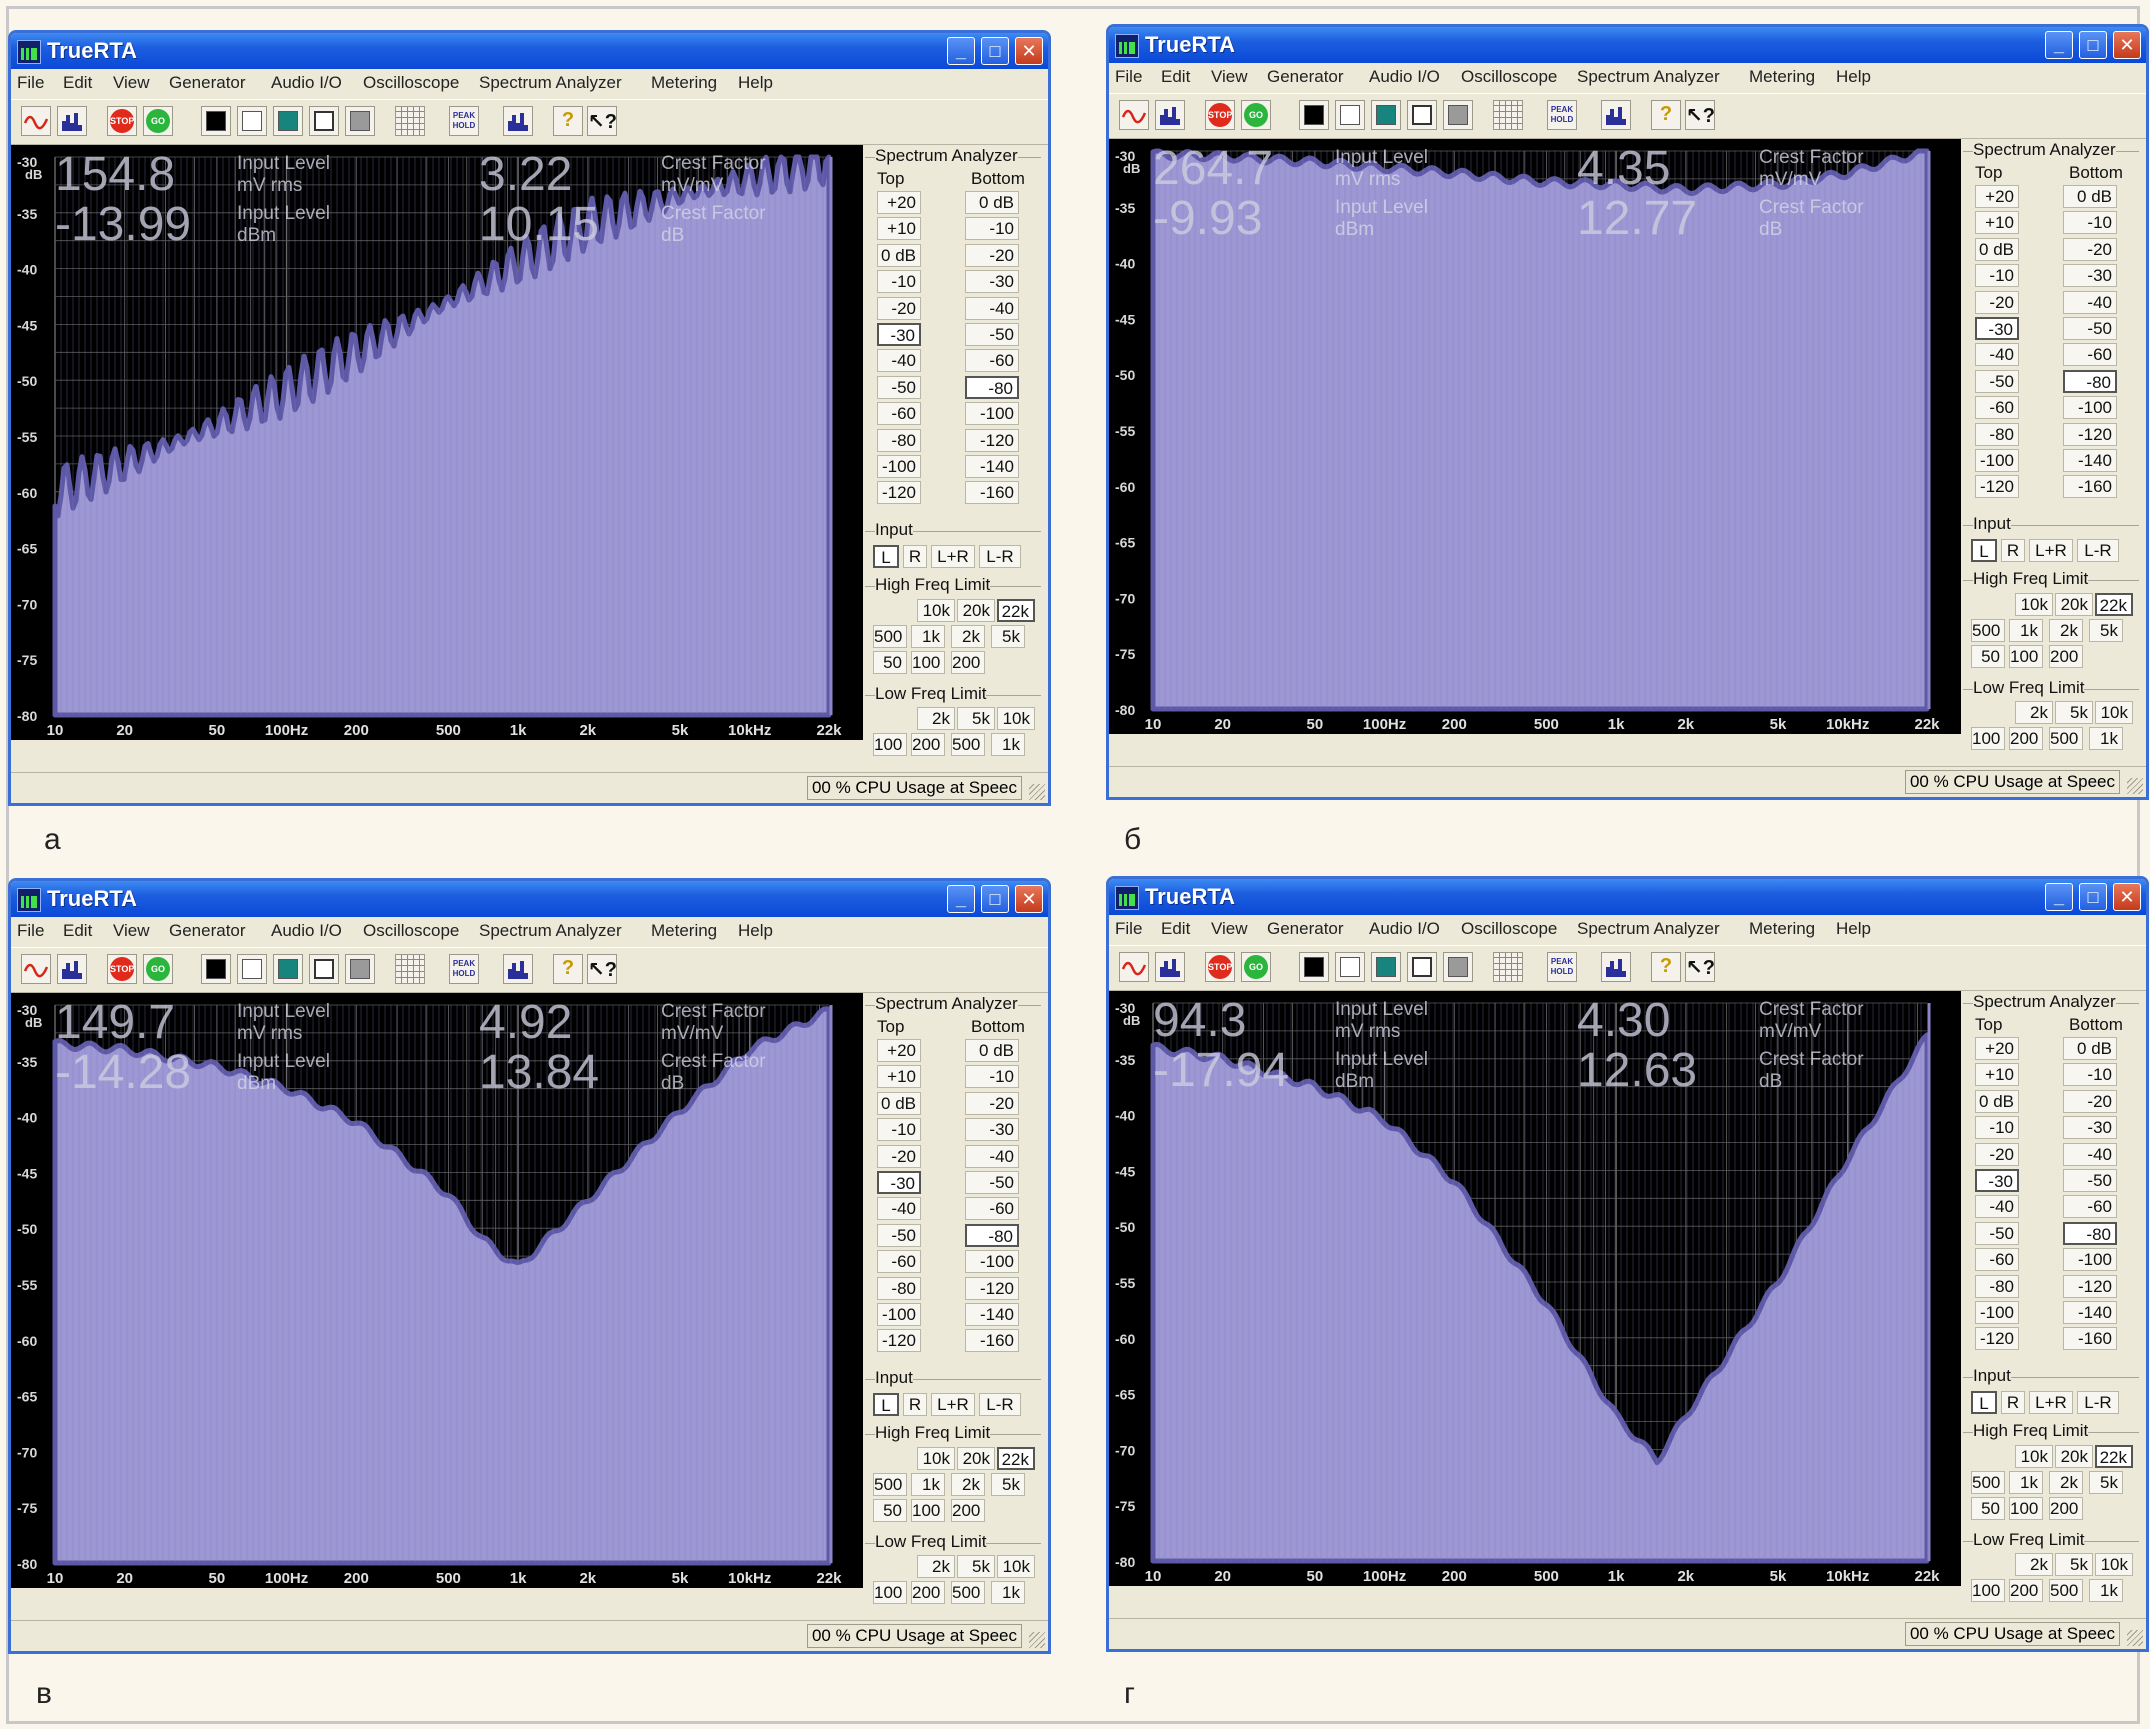  Describe the element at coordinates (158, 121) in the screenshot. I see `go-icon: GO` at that location.